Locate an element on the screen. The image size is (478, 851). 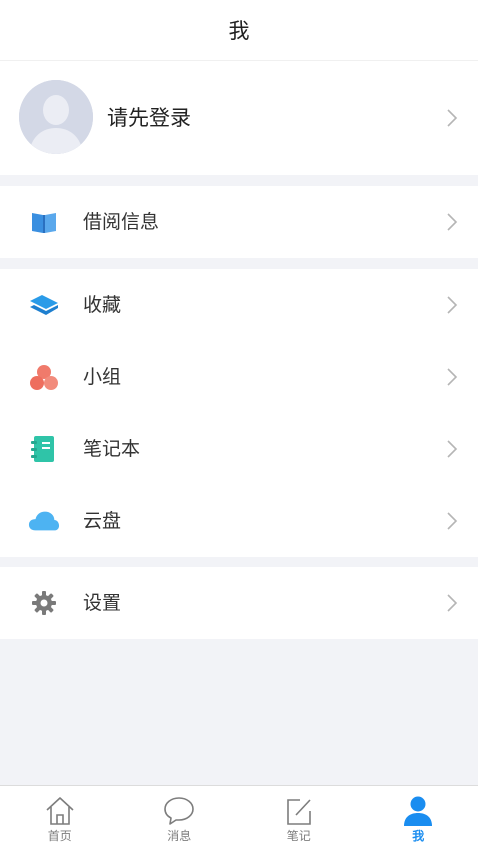
page-title: 我 is located at coordinates (239, 30).